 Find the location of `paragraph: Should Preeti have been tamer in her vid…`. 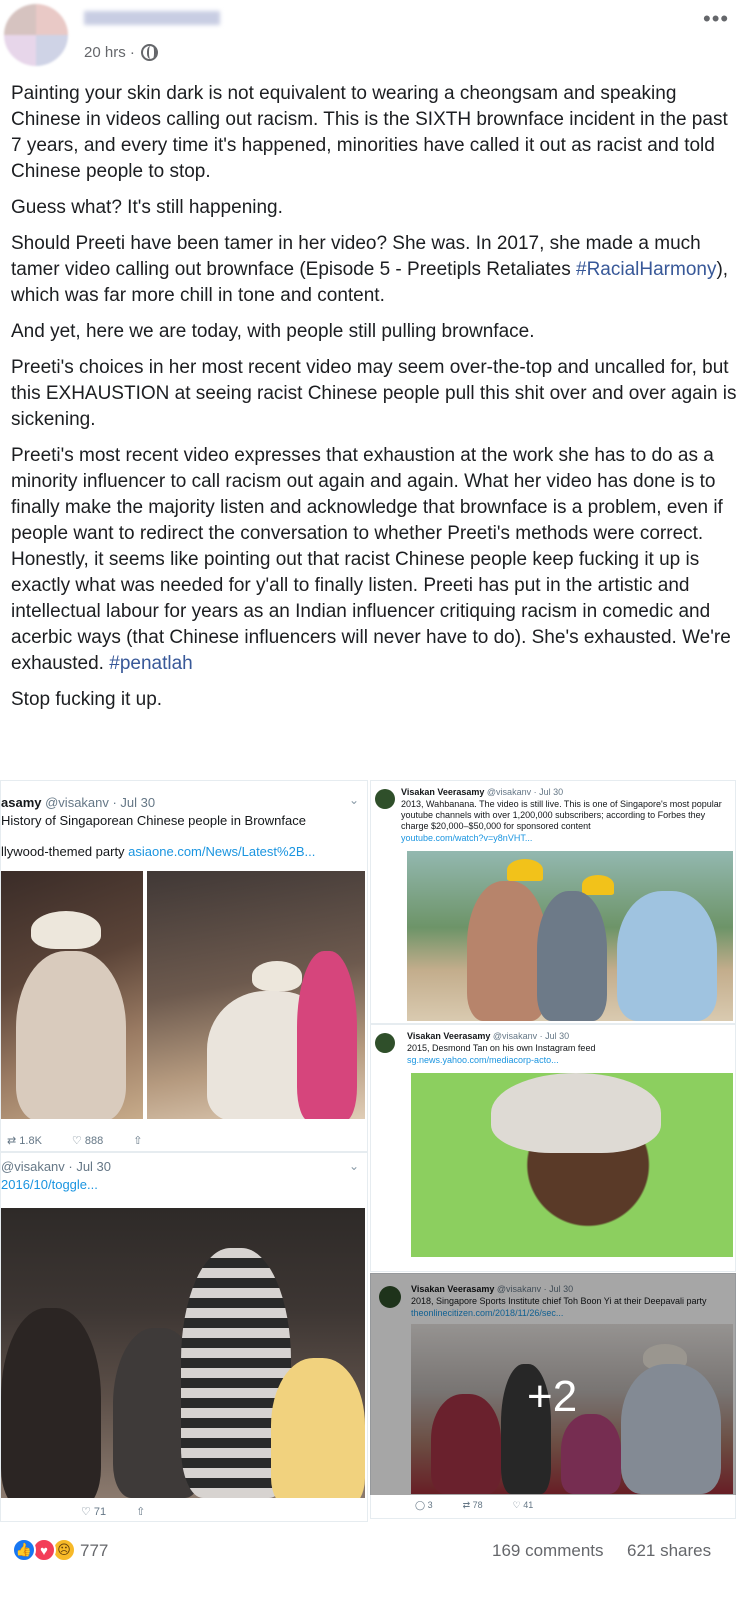

paragraph: Should Preeti have been tamer in her vid… is located at coordinates (376, 270).